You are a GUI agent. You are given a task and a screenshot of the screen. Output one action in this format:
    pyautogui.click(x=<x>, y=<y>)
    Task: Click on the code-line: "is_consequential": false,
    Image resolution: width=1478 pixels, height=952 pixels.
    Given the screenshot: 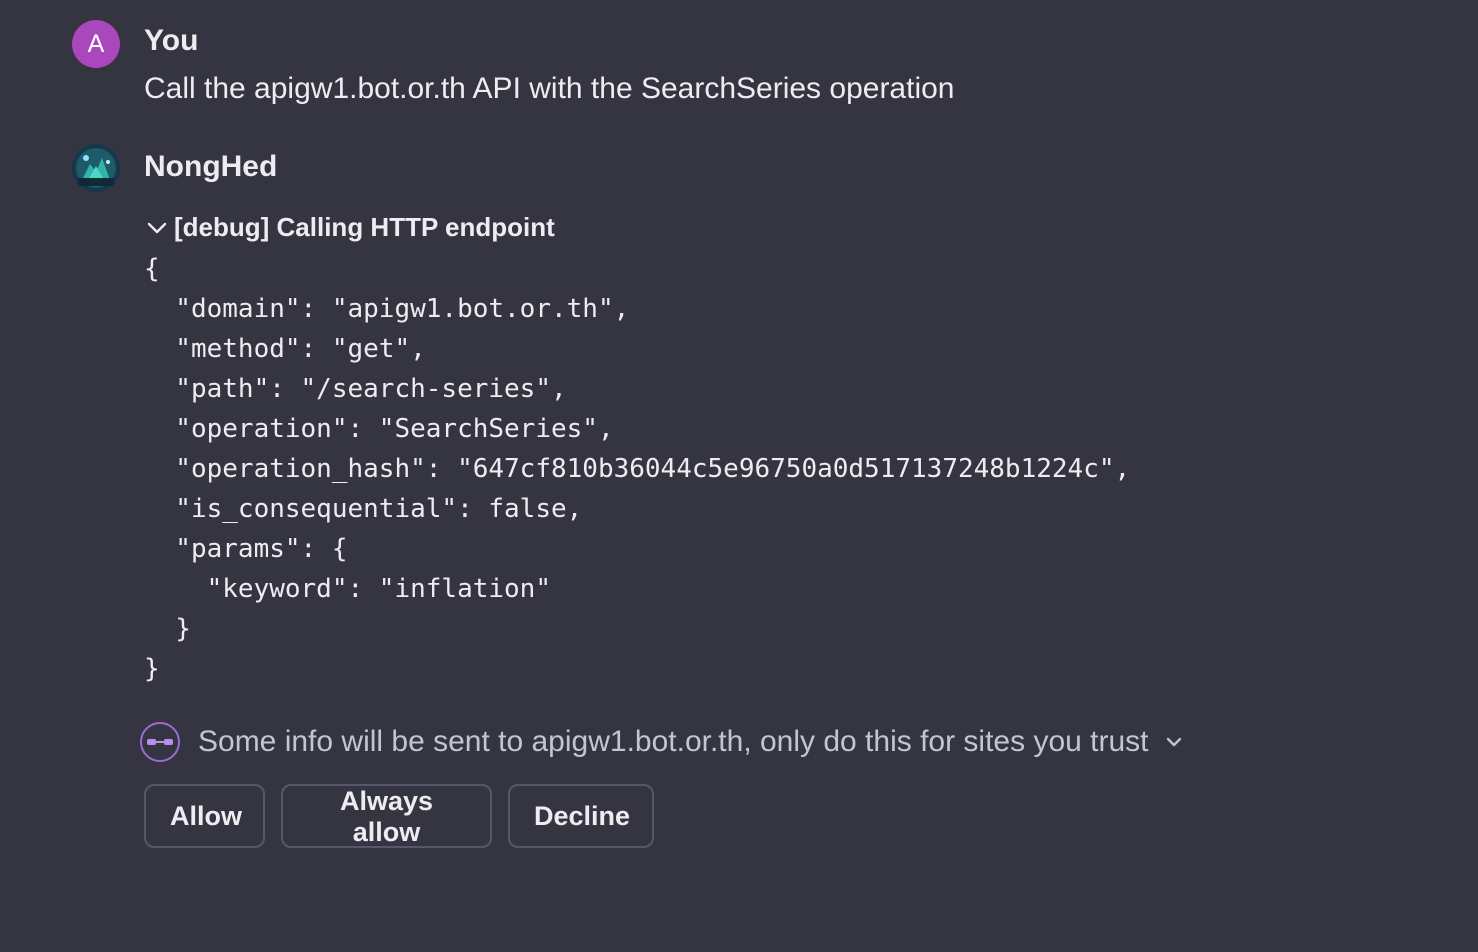 What is the action you would take?
    pyautogui.click(x=363, y=509)
    